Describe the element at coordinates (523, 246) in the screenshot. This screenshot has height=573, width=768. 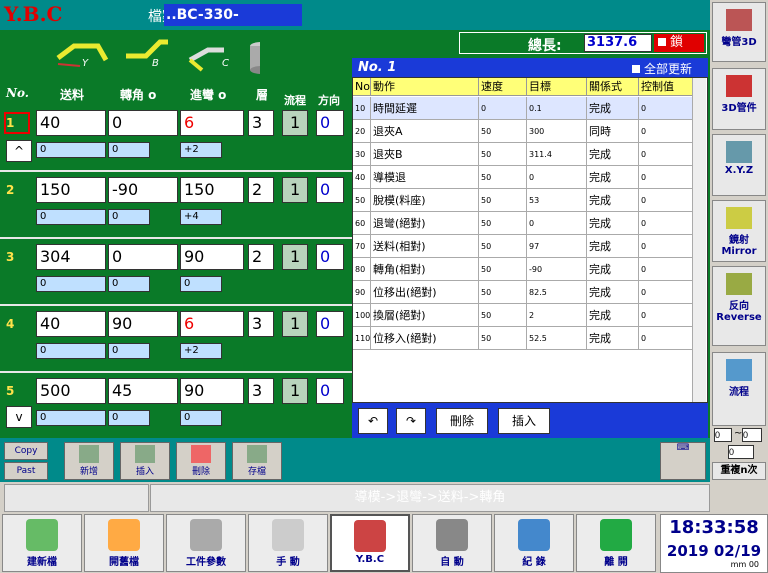
I see `table-row: 70 送料(相對) 50 97 完成 0` at that location.